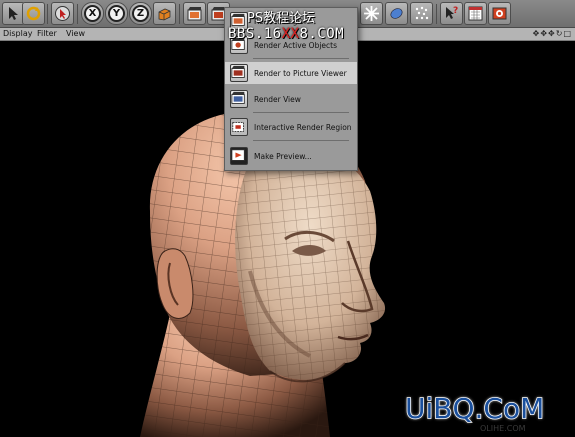 The height and width of the screenshot is (437, 575). I want to click on y-axis-icon: Y, so click(116, 13).